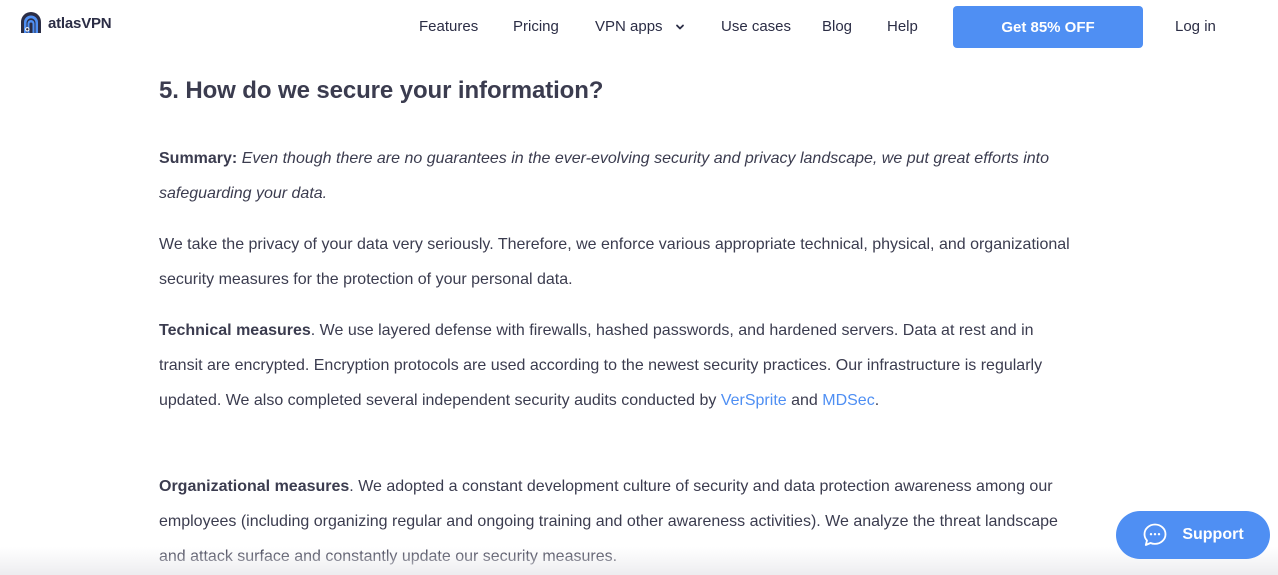  I want to click on section-heading: 5. How do we secure your information?, so click(381, 90).